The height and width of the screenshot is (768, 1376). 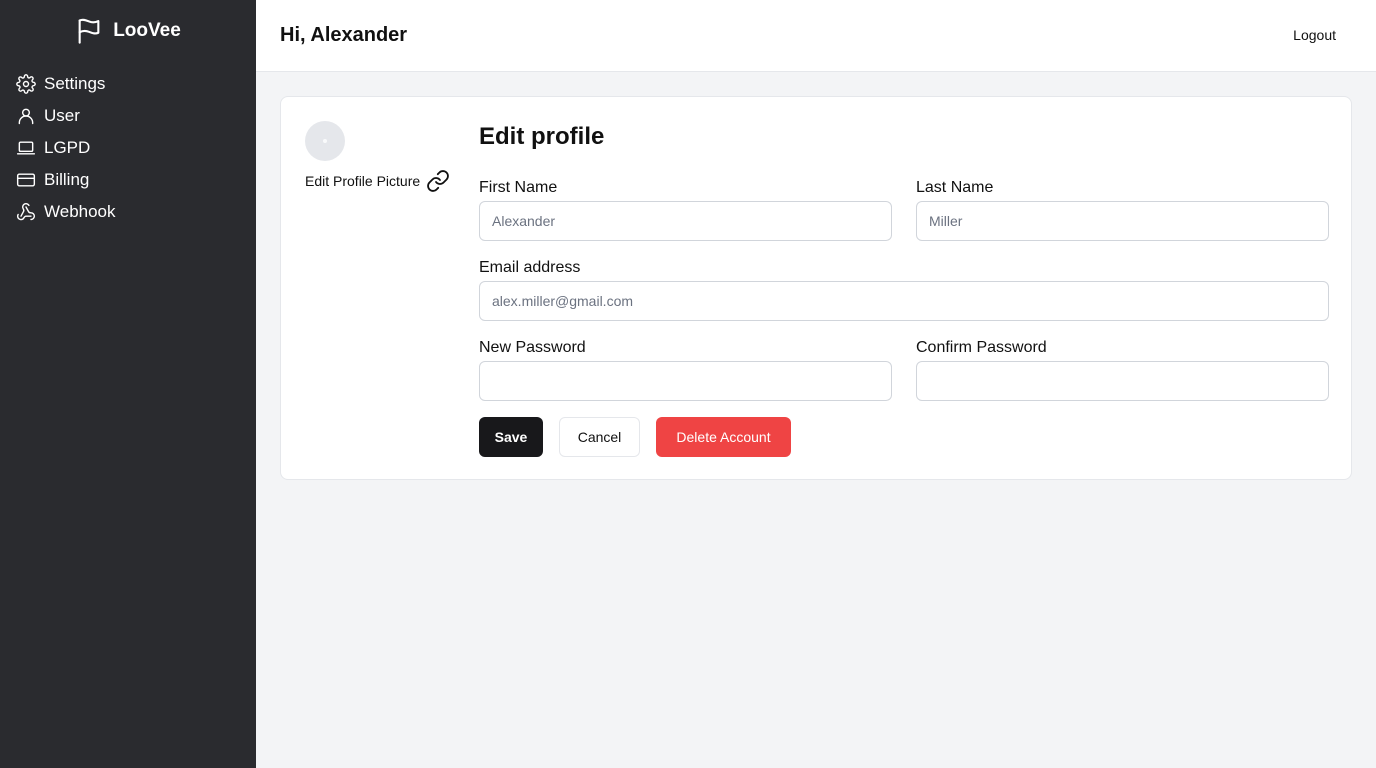 What do you see at coordinates (89, 31) in the screenshot?
I see `flag-icon` at bounding box center [89, 31].